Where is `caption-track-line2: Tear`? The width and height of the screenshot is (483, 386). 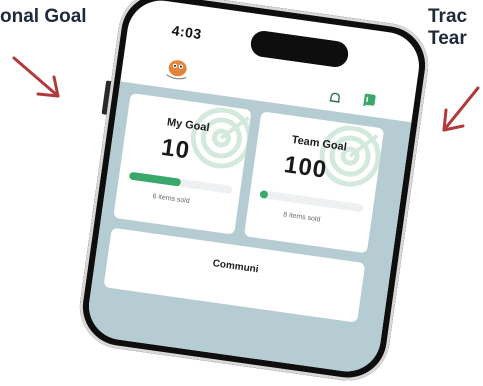 caption-track-line2: Tear is located at coordinates (447, 38).